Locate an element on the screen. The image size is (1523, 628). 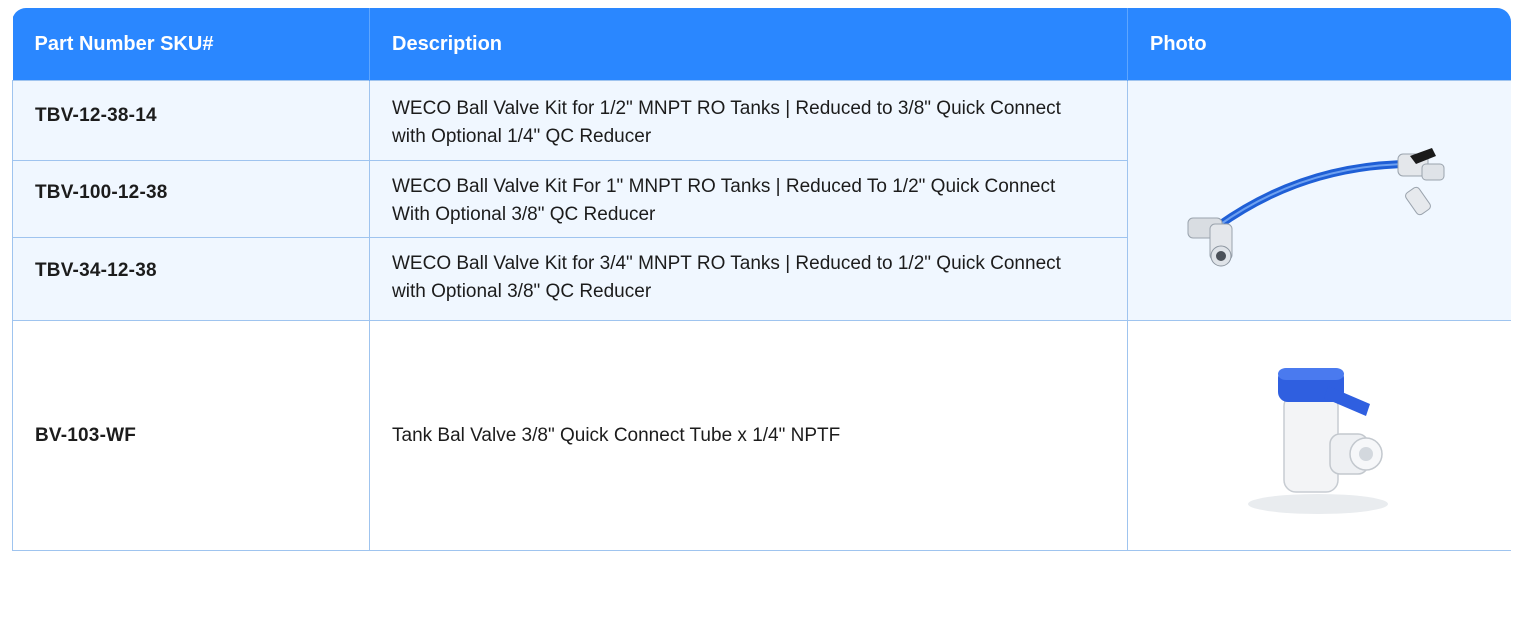
photo-cell-valve is located at coordinates (1319, 435).